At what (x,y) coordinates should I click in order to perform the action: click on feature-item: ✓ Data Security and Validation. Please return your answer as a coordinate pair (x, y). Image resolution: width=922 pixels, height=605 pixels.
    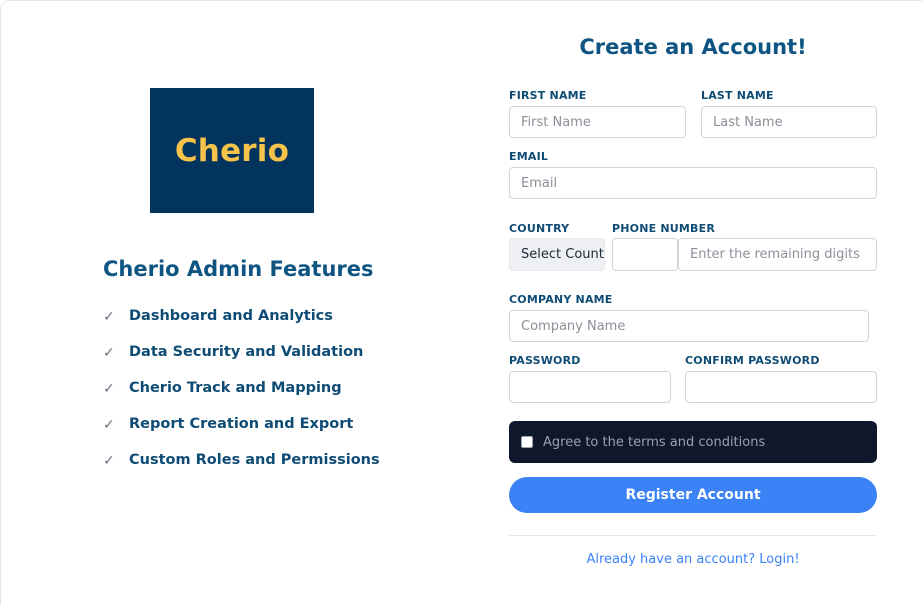
    Looking at the image, I should click on (241, 360).